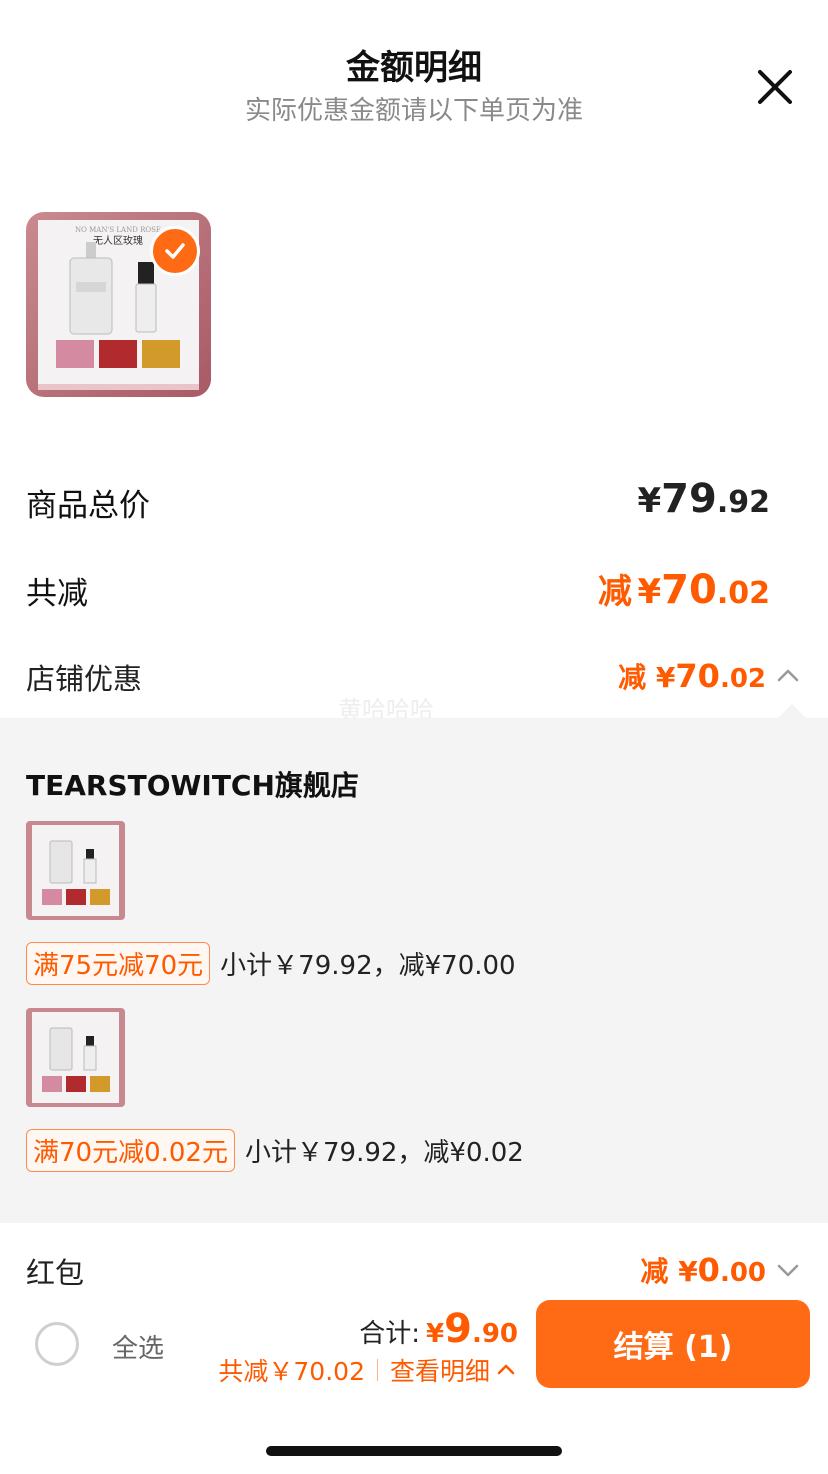 The width and height of the screenshot is (828, 1474). I want to click on selected-check-badge, so click(175, 251).